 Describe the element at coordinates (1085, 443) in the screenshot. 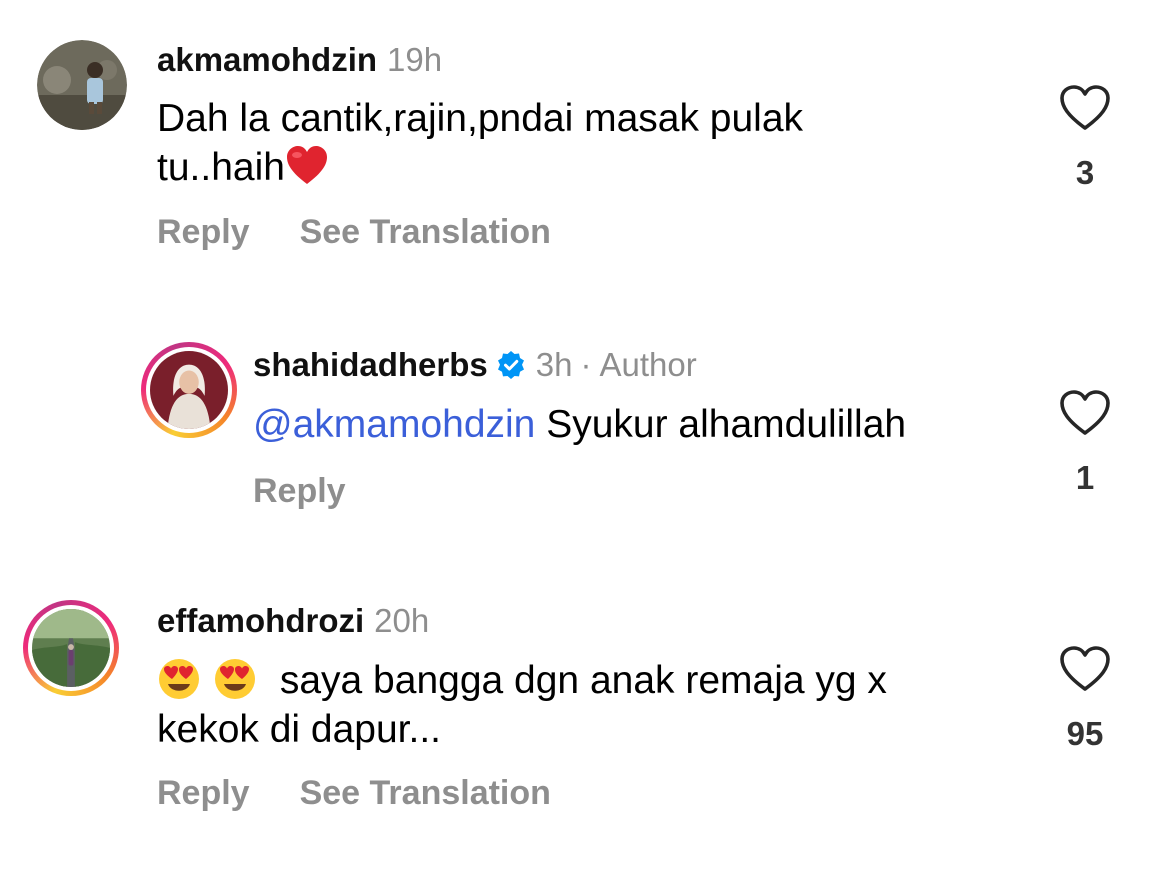

I see `like-control: 1` at that location.